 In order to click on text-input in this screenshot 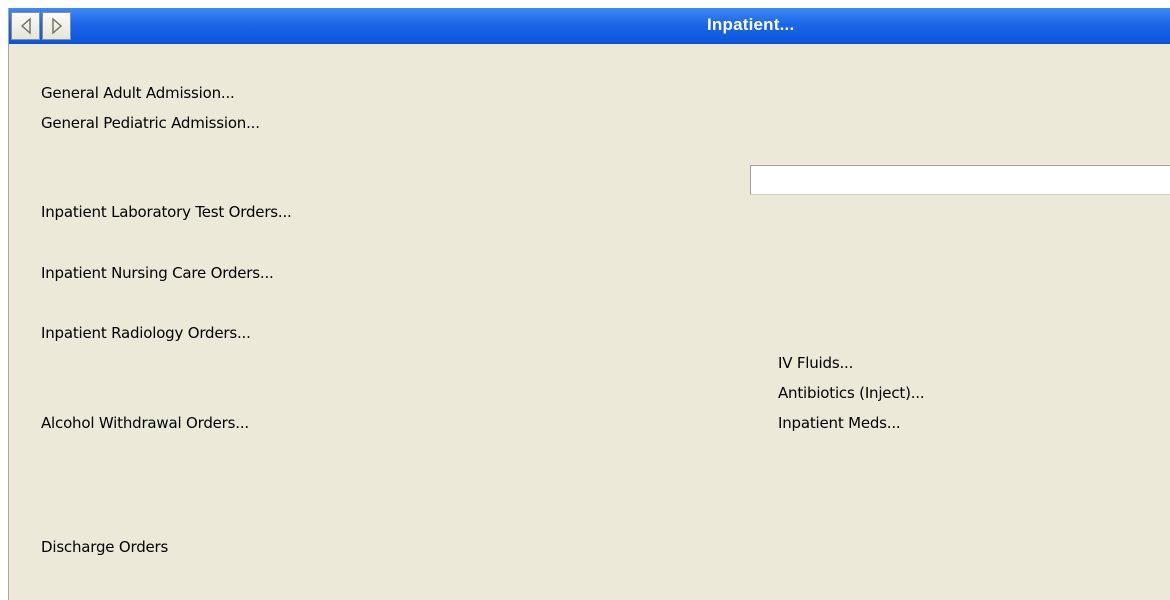, I will do `click(960, 180)`.